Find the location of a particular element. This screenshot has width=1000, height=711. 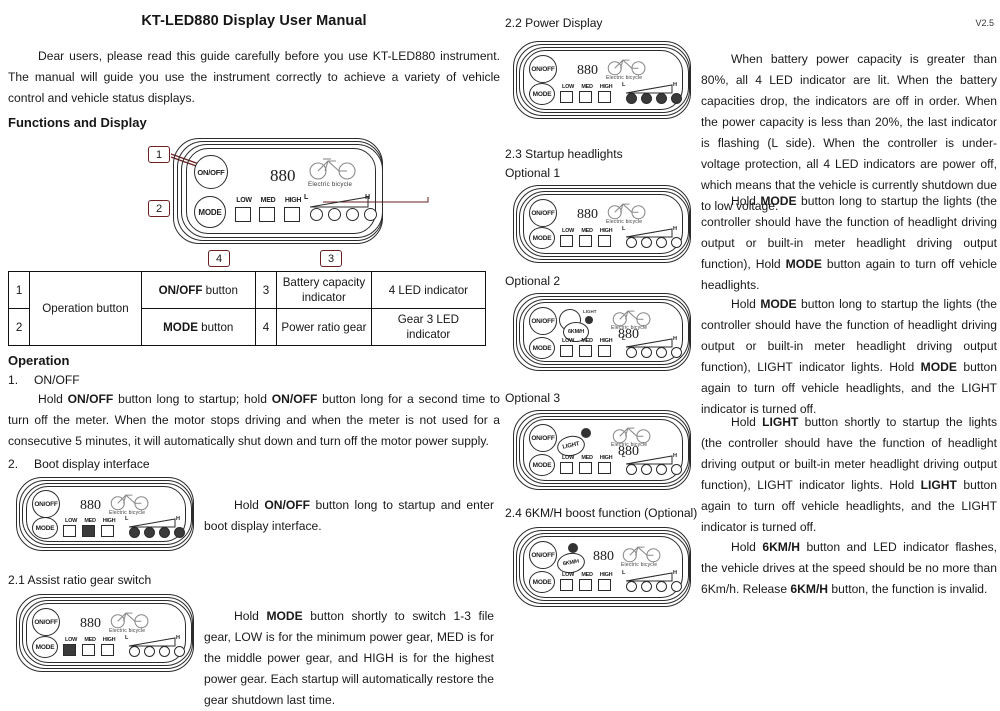

s24-gear-low: LOW is located at coordinates (568, 575).